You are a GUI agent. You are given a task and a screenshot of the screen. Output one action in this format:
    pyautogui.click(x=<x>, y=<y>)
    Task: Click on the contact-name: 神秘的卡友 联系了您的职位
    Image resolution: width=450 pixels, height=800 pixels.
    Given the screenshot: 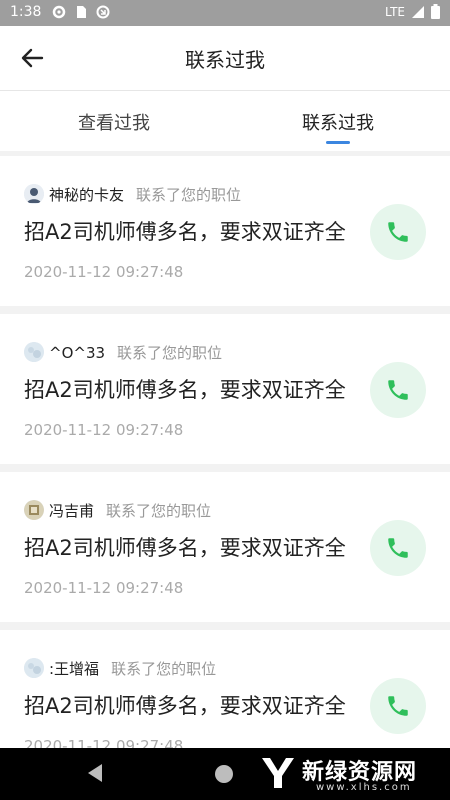 What is the action you would take?
    pyautogui.click(x=145, y=194)
    